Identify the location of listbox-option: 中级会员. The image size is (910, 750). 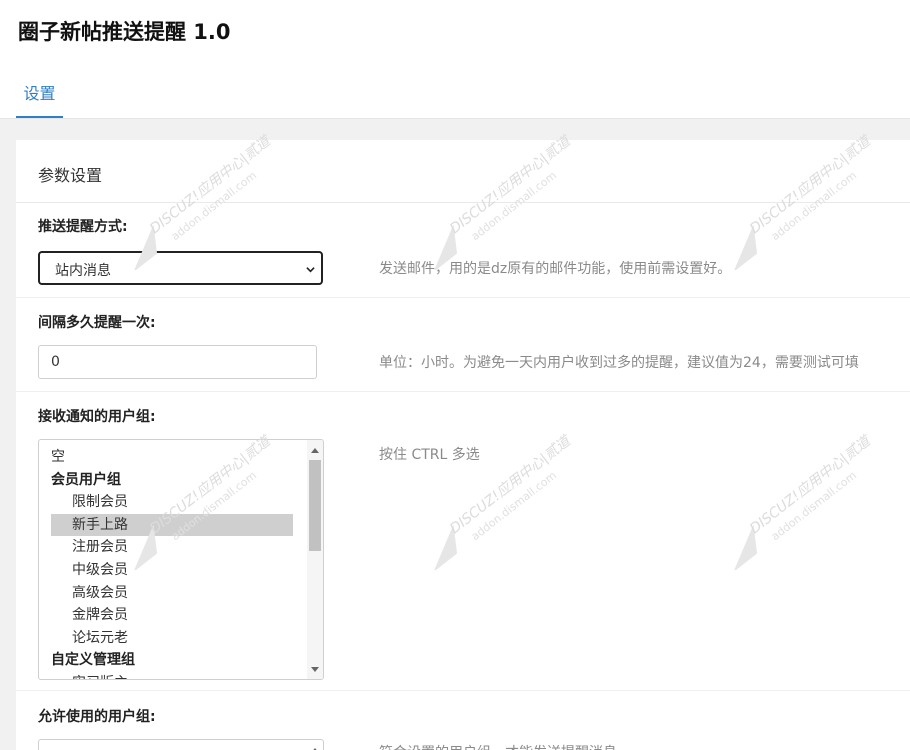
(172, 570).